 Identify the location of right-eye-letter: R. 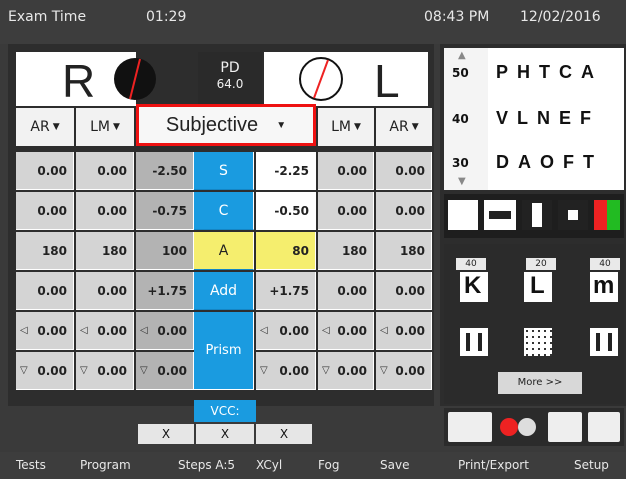
(79, 81).